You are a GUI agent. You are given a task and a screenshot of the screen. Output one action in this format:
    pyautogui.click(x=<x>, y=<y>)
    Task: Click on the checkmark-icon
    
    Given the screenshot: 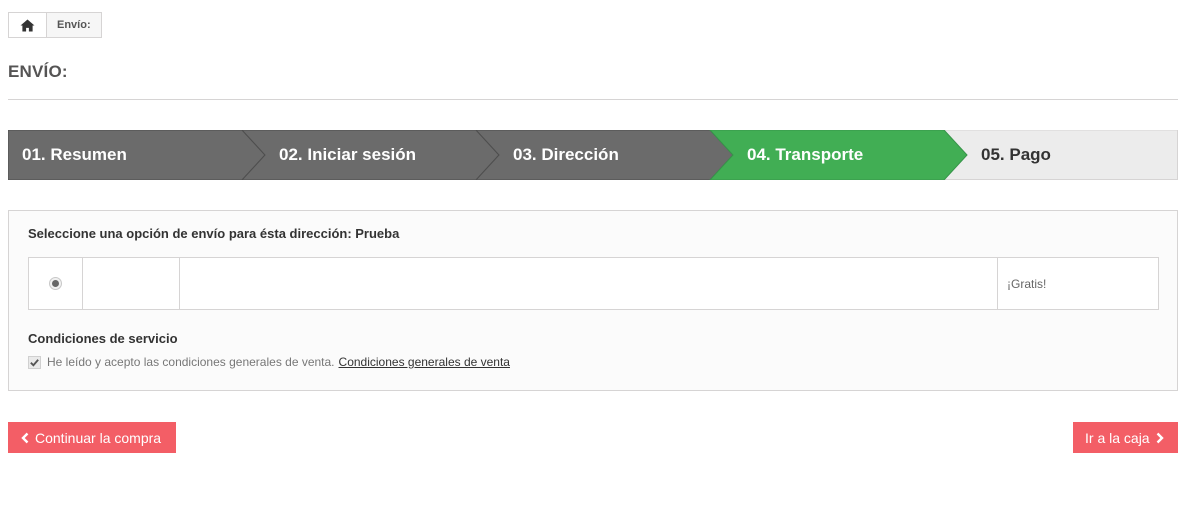 What is the action you would take?
    pyautogui.click(x=34, y=362)
    